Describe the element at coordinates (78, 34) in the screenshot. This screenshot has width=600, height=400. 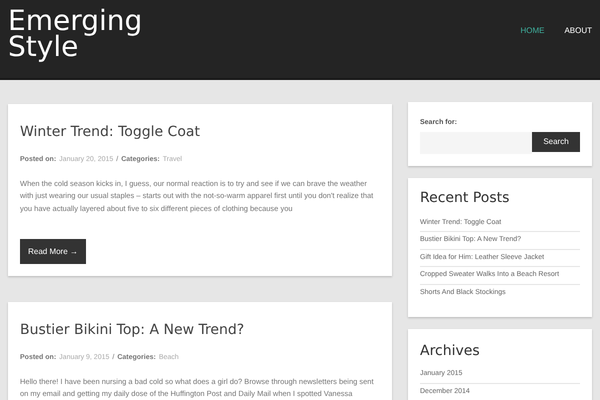
I see `site-title: Emerging Style` at that location.